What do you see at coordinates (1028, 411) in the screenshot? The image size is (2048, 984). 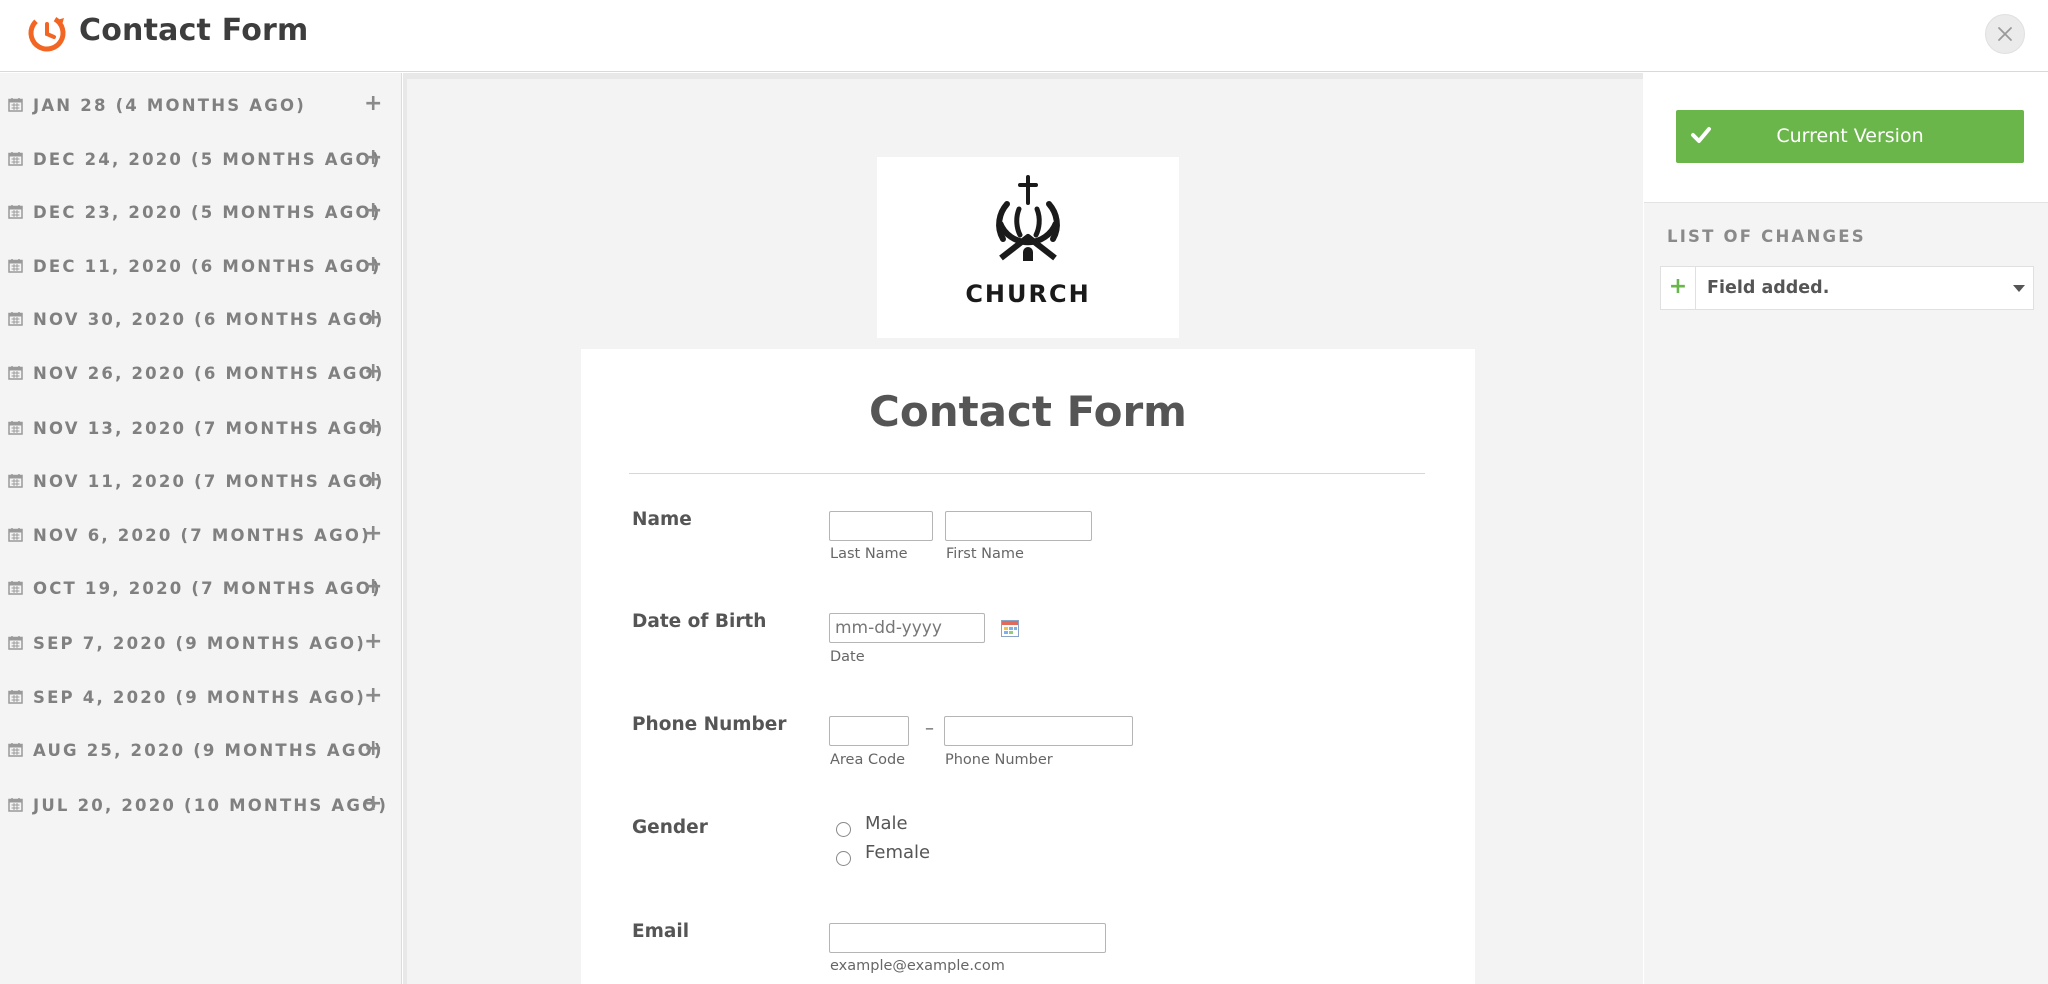 I see `form-title: Contact Form` at bounding box center [1028, 411].